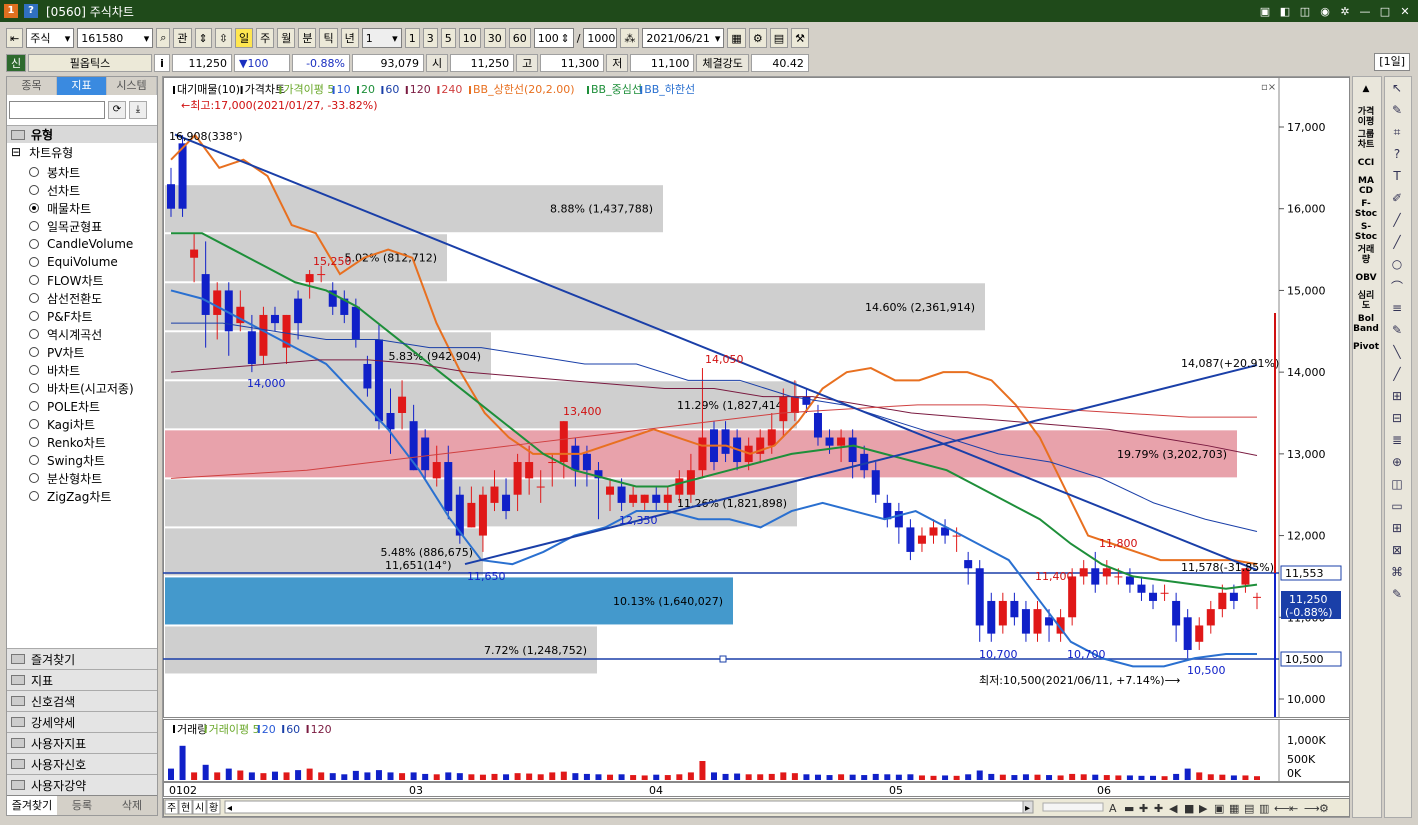 This screenshot has width=1418, height=825. I want to click on sync-icon: ⇕, so click(203, 38).